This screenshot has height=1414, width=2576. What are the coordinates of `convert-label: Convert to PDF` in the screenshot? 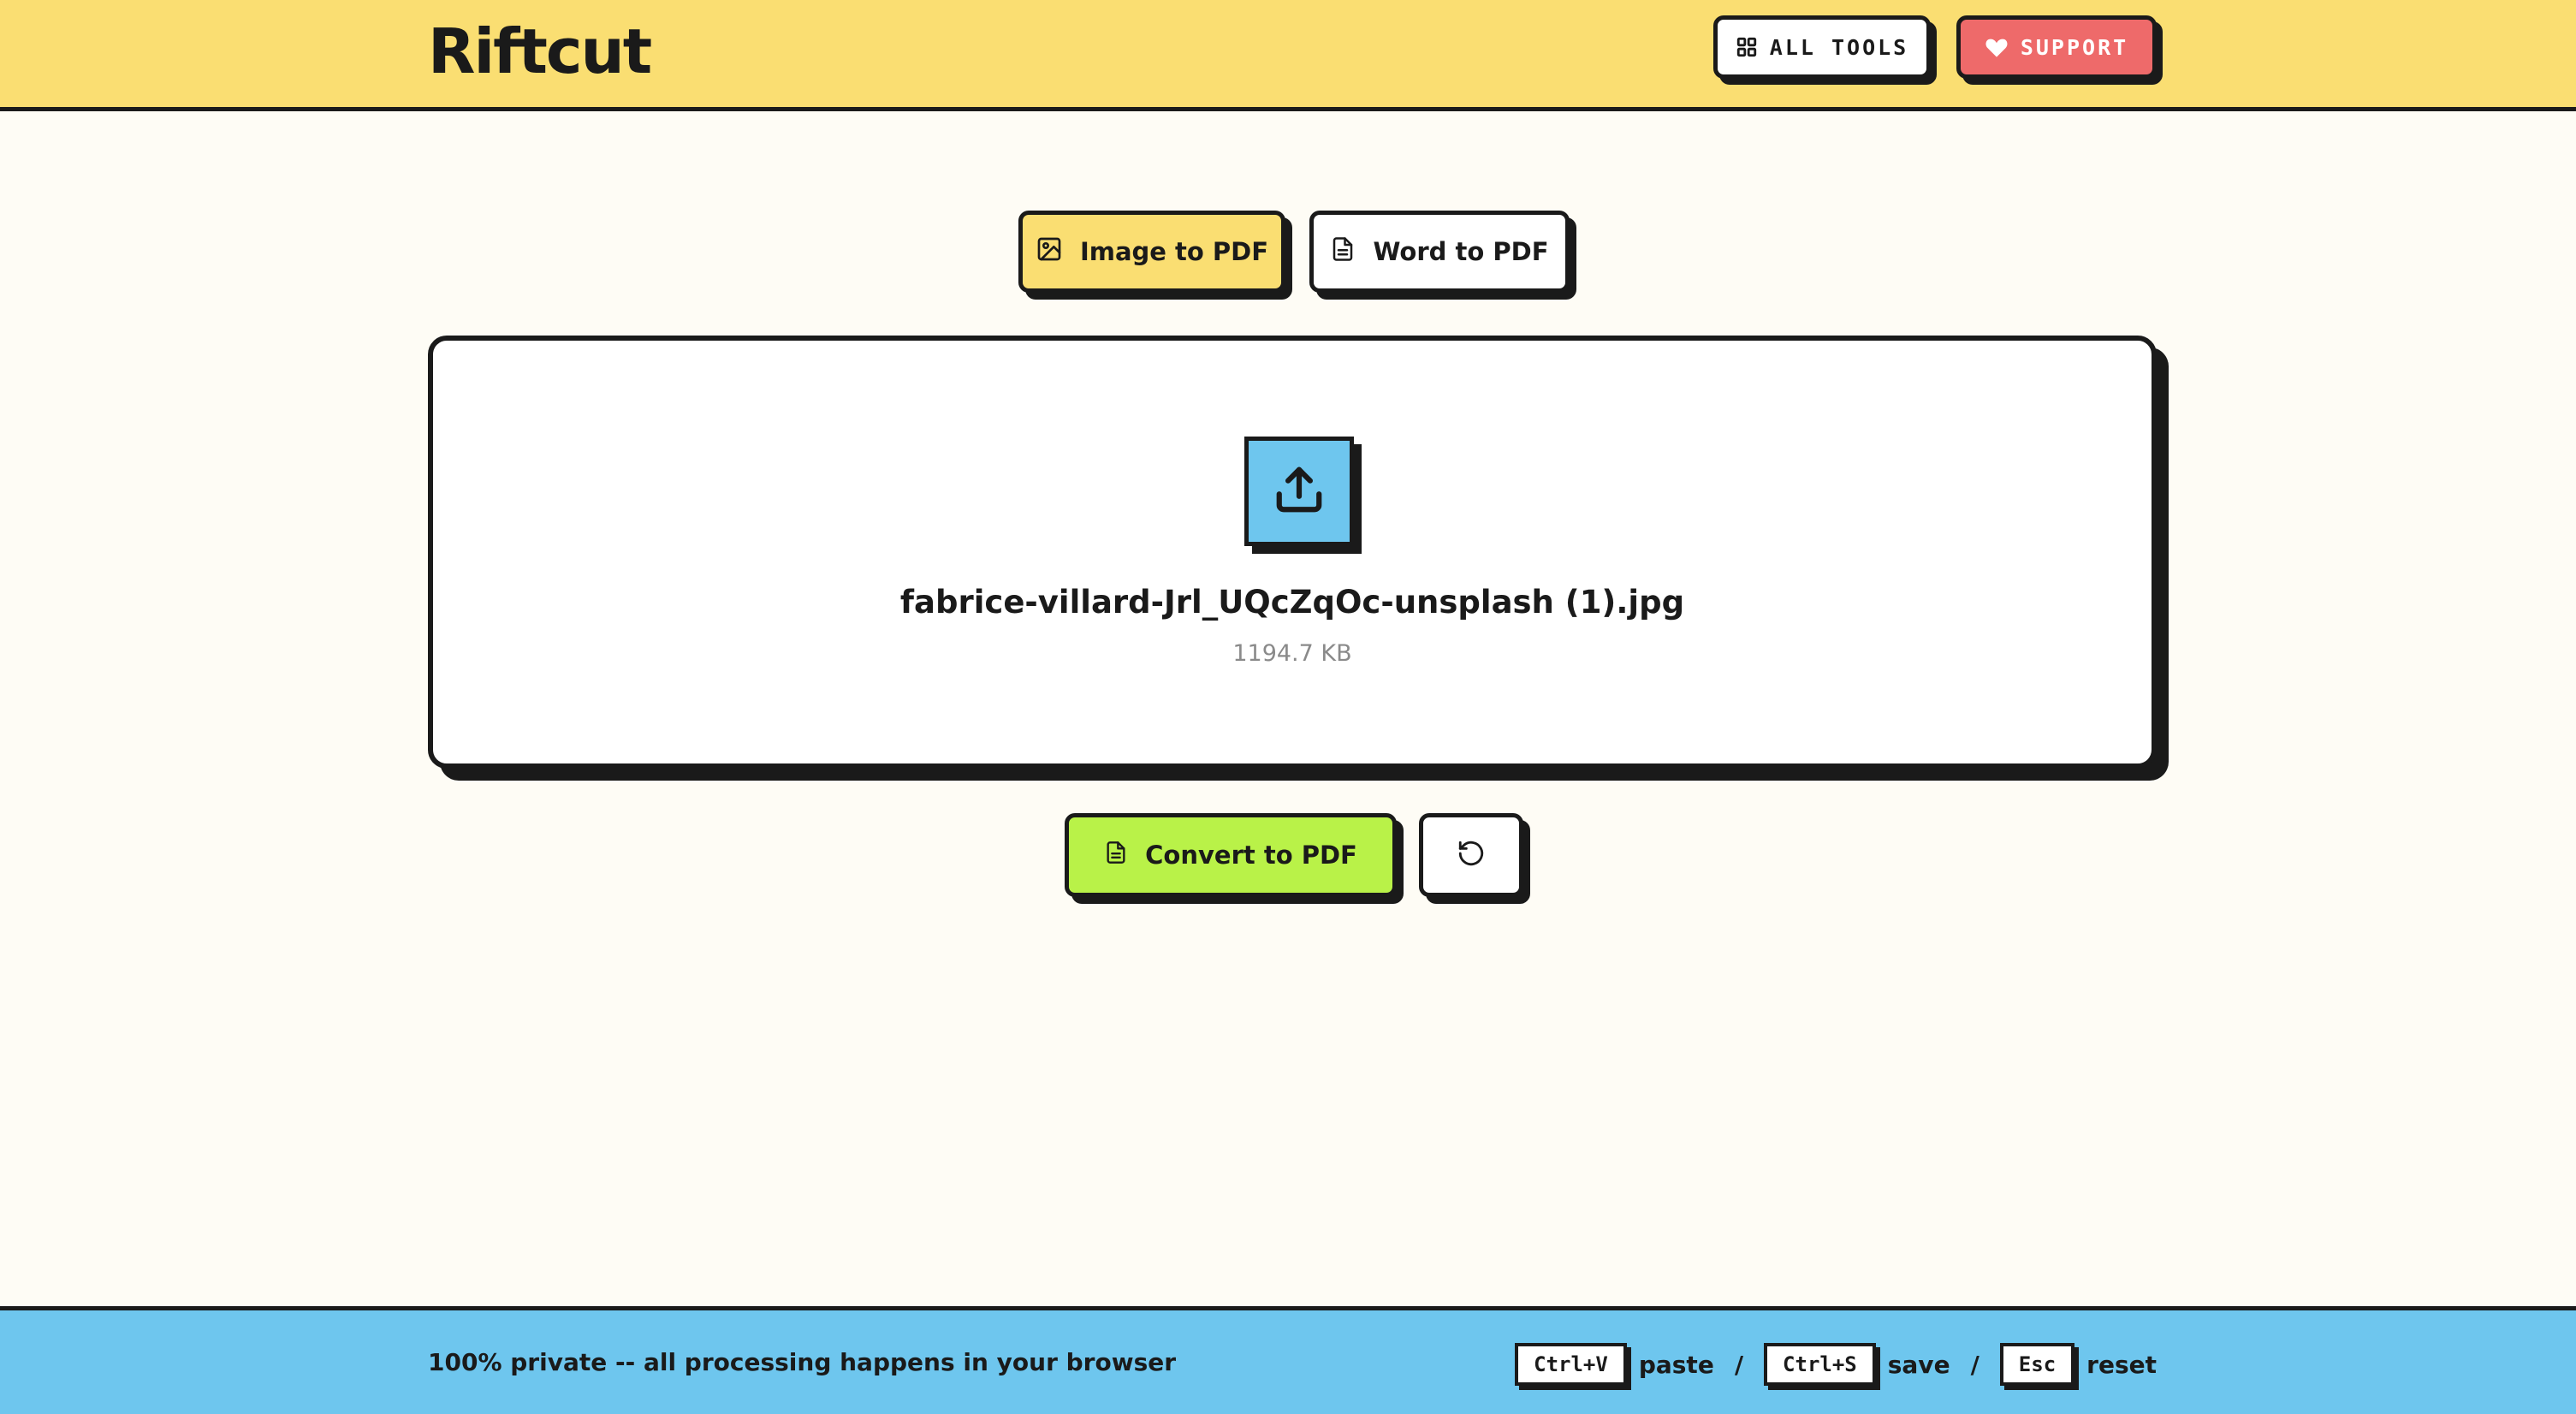 It's located at (1251, 855).